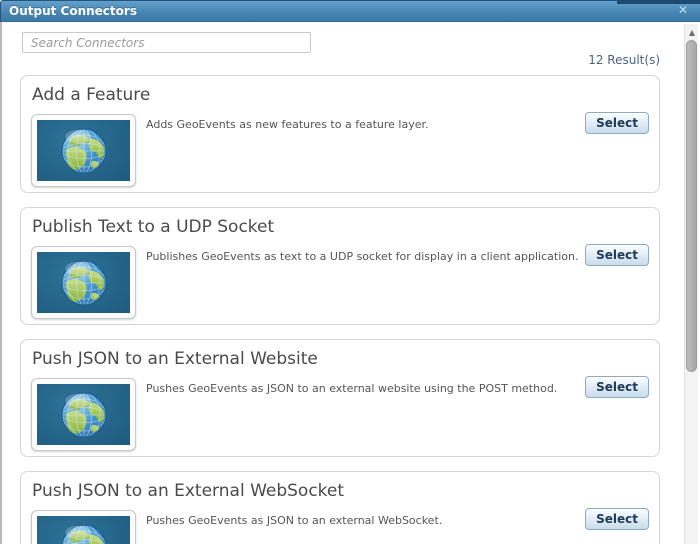  I want to click on results-count: 12 Result(s), so click(624, 60).